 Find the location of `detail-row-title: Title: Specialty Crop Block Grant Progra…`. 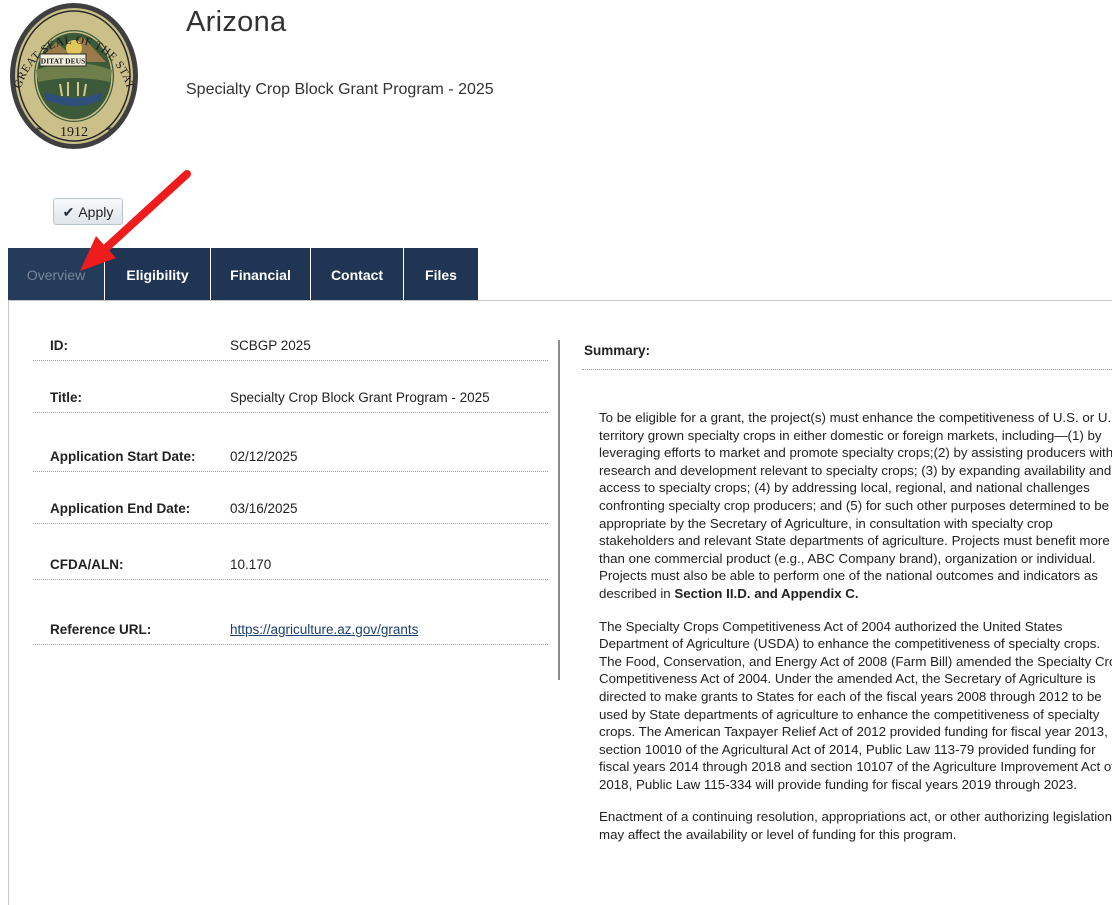

detail-row-title: Title: Specialty Crop Block Grant Progra… is located at coordinates (290, 399).